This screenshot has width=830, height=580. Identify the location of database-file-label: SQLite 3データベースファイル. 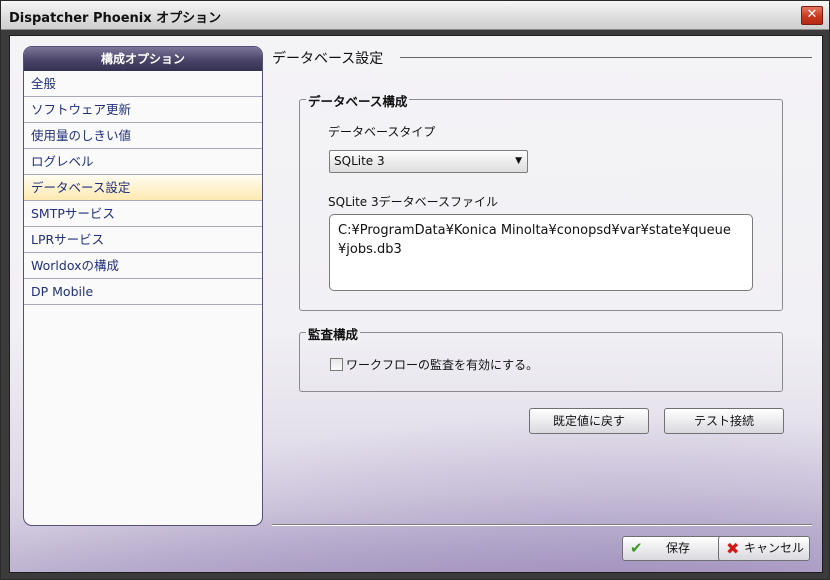
(413, 202).